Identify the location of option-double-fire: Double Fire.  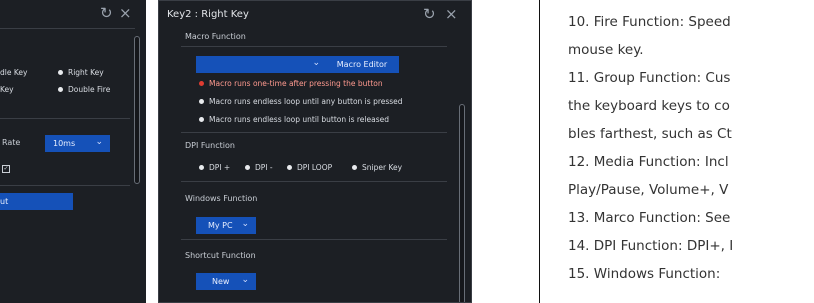
(84, 90).